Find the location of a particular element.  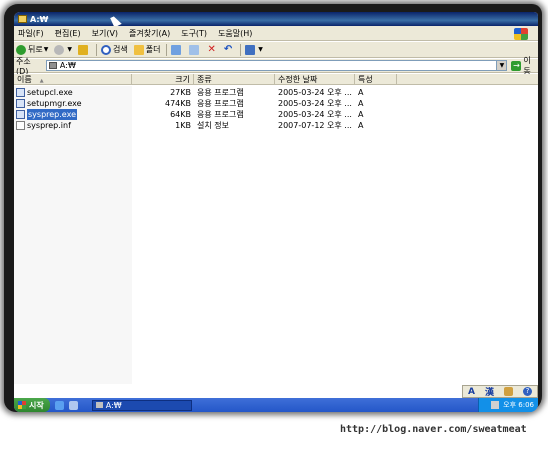

menu-edit: 편집(E) is located at coordinates (68, 33).